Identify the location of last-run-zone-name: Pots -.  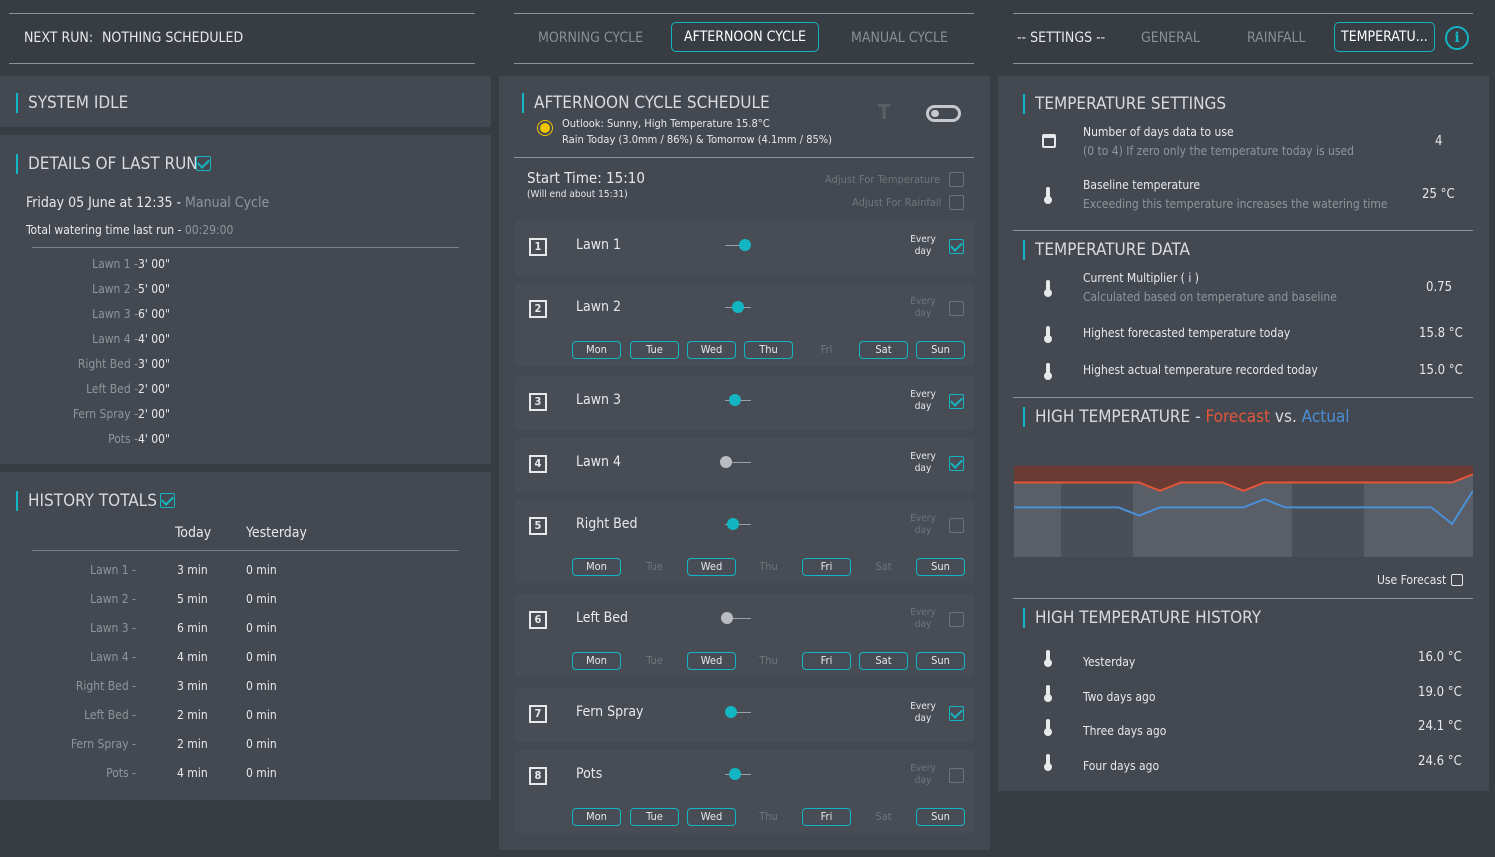
(123, 439).